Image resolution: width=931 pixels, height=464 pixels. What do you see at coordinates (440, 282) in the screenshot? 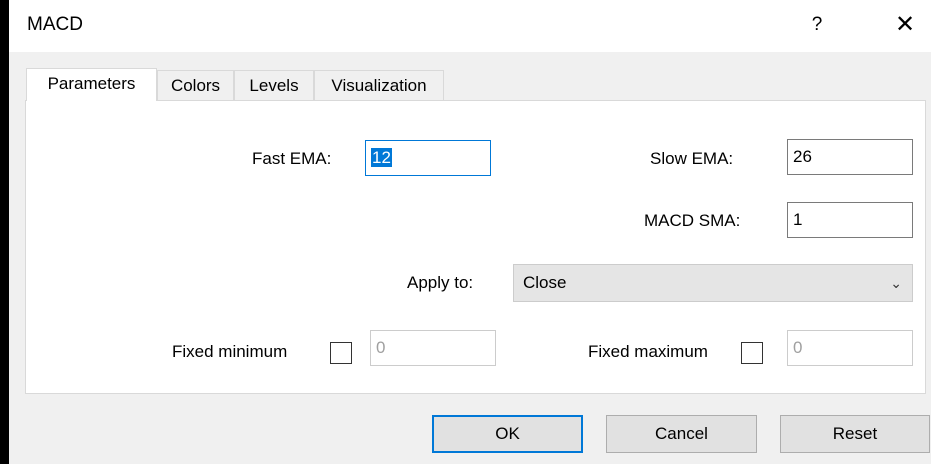
I see `apply-to-label: Apply to:` at bounding box center [440, 282].